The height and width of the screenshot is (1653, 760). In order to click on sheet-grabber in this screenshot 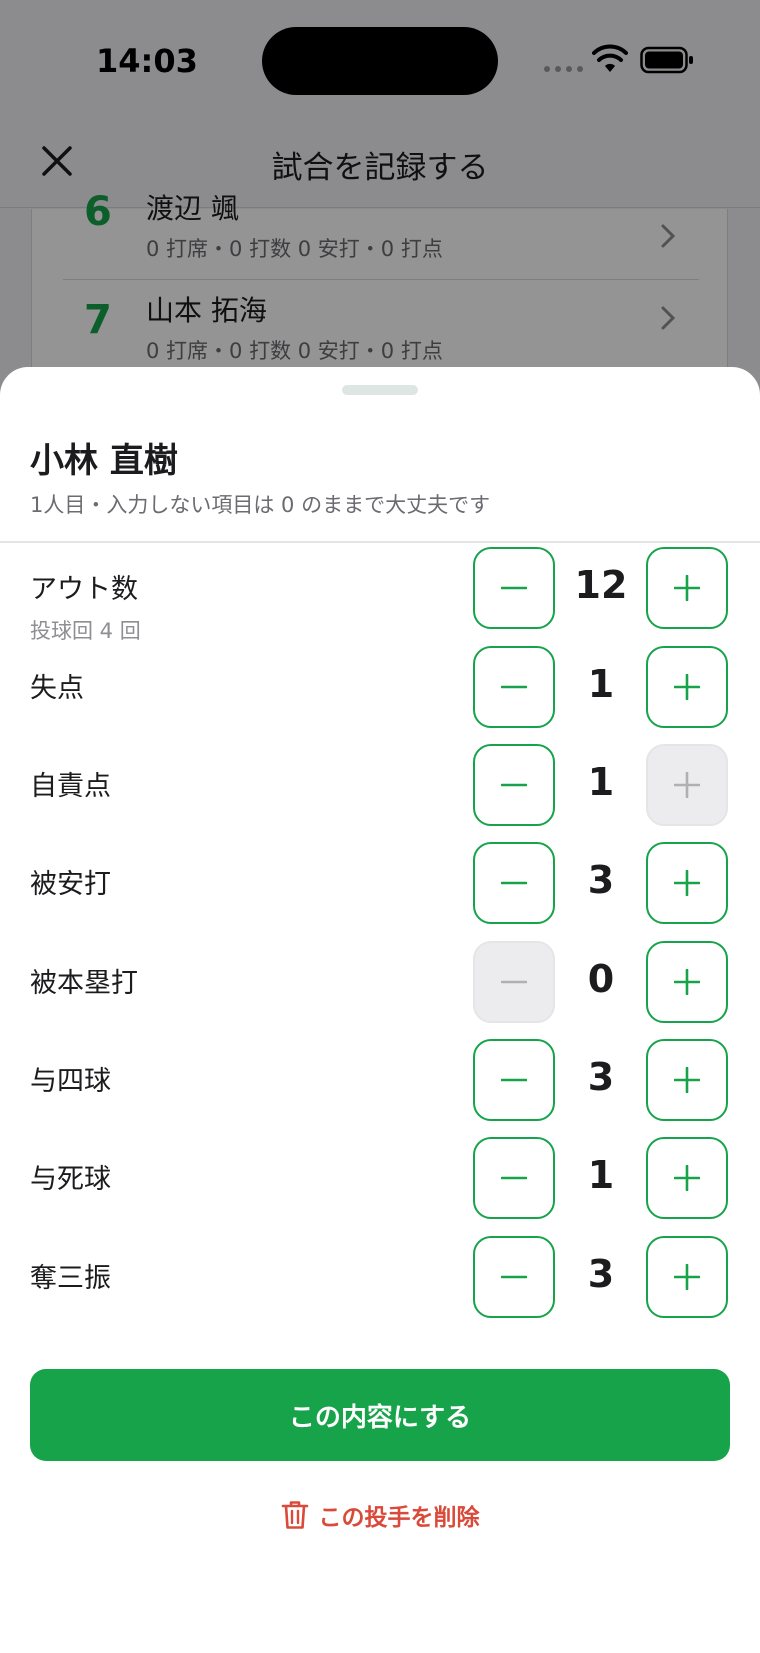, I will do `click(380, 390)`.